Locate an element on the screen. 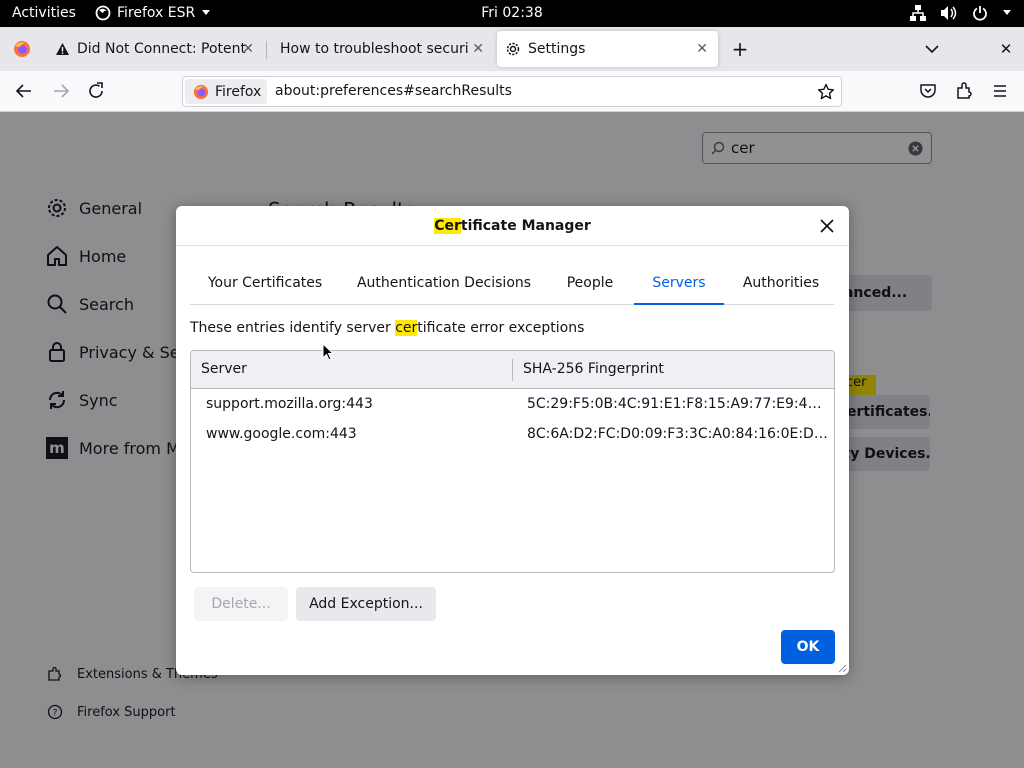 This screenshot has width=1024, height=768. column-divider is located at coordinates (512, 370).